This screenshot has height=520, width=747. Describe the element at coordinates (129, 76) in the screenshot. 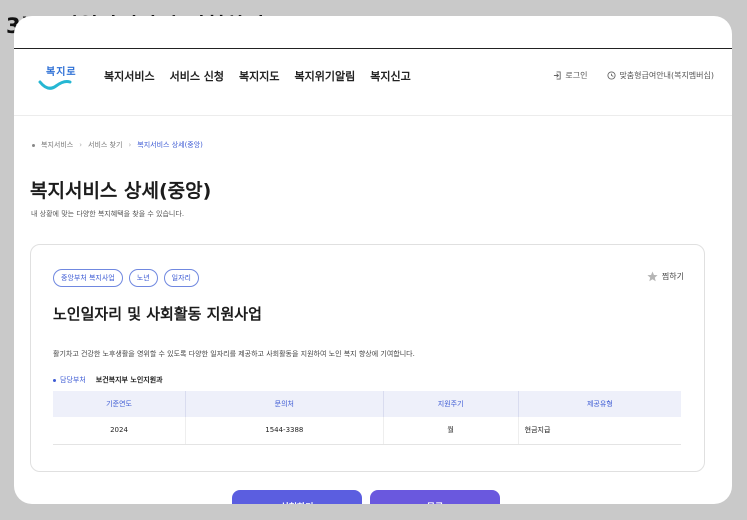

I see `nav-welfare-service: 복지서비스` at that location.